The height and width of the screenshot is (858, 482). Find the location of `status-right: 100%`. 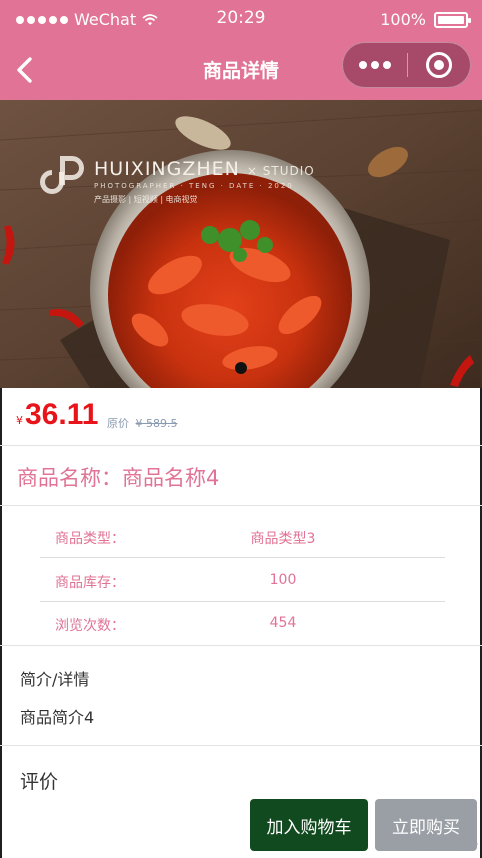

status-right: 100% is located at coordinates (425, 19).